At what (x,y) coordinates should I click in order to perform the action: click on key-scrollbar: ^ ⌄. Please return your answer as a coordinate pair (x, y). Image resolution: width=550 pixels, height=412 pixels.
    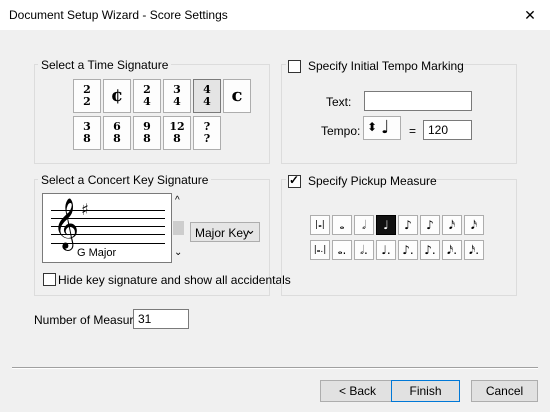
    Looking at the image, I should click on (178, 228).